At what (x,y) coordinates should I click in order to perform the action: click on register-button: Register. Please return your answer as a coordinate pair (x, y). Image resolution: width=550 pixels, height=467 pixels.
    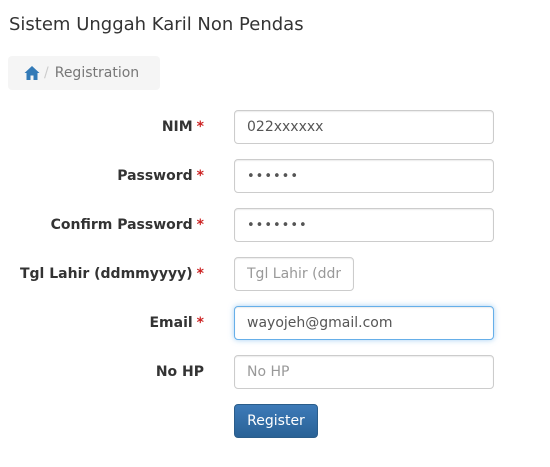
    Looking at the image, I should click on (276, 421).